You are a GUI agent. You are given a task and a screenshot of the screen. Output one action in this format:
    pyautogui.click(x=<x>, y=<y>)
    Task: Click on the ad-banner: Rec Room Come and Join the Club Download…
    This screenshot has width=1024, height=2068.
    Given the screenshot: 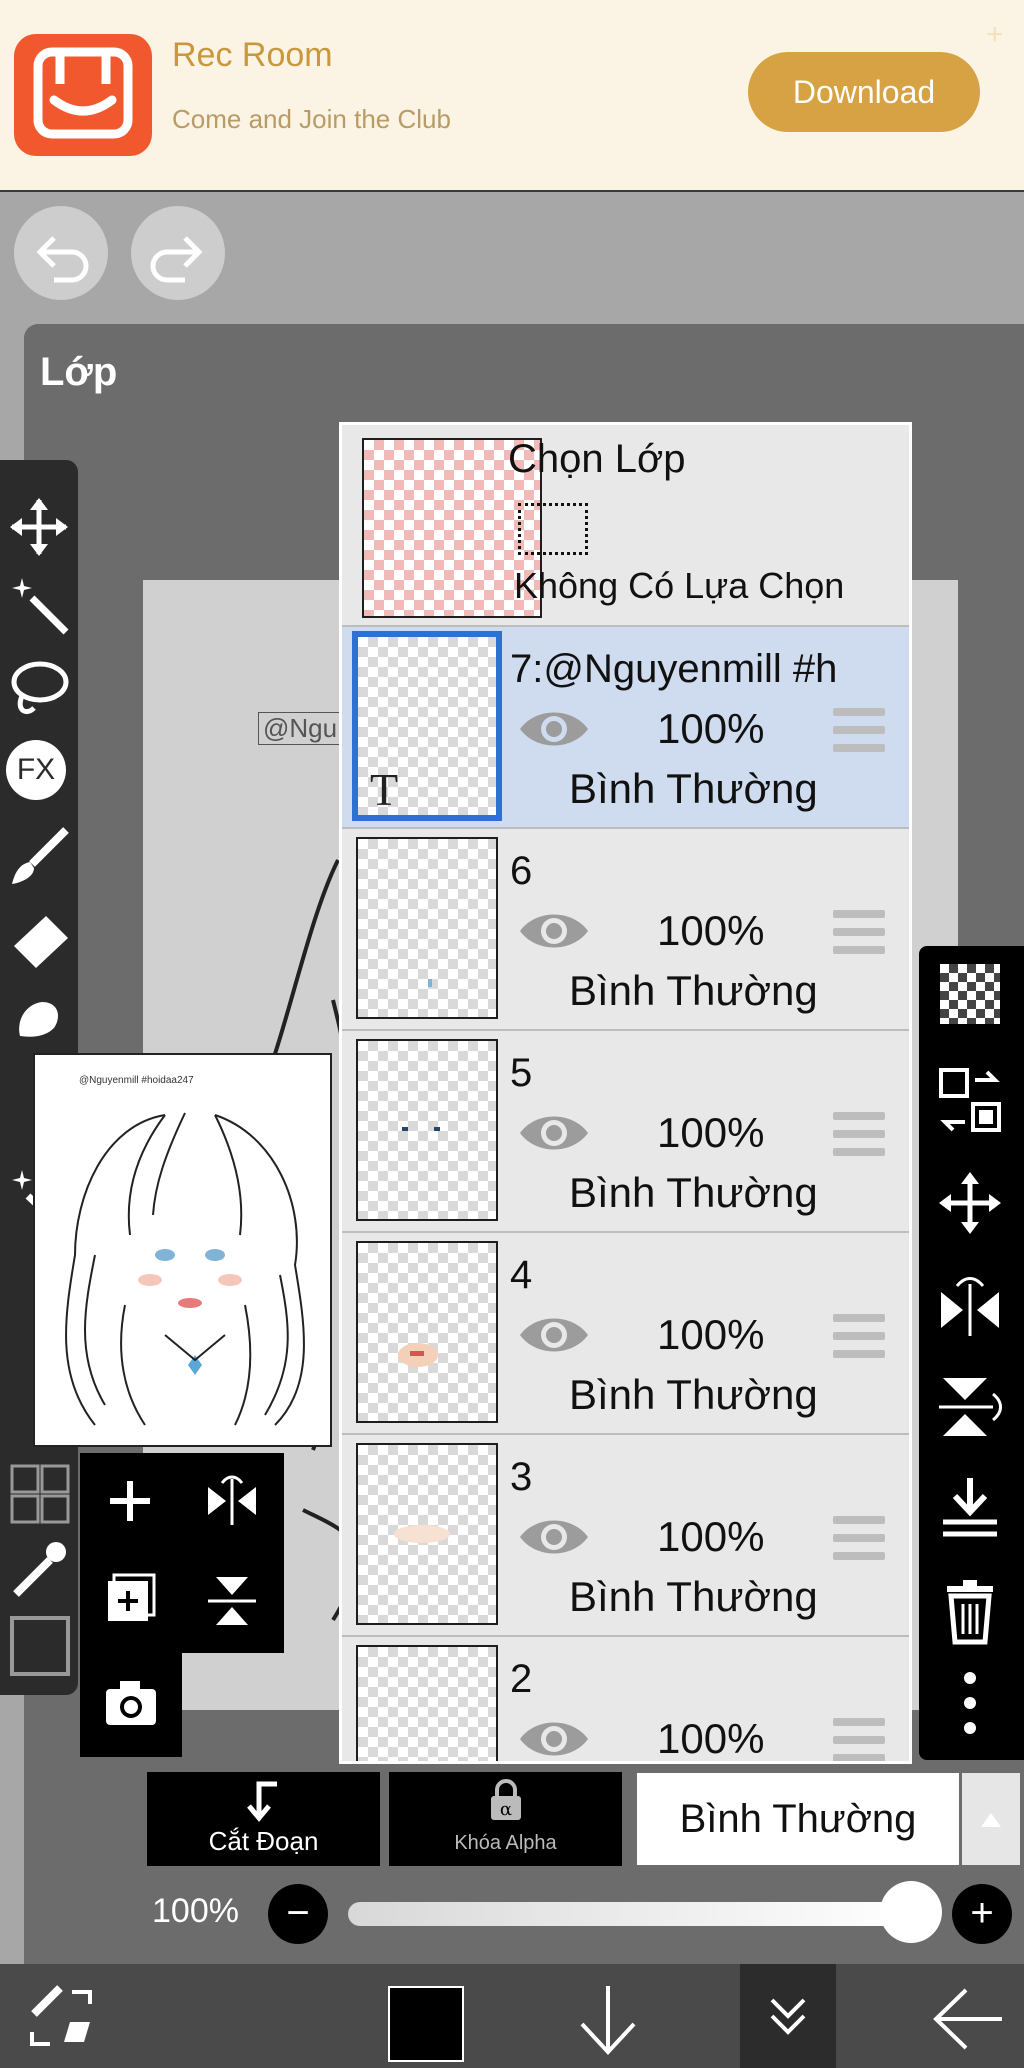 What is the action you would take?
    pyautogui.click(x=512, y=96)
    